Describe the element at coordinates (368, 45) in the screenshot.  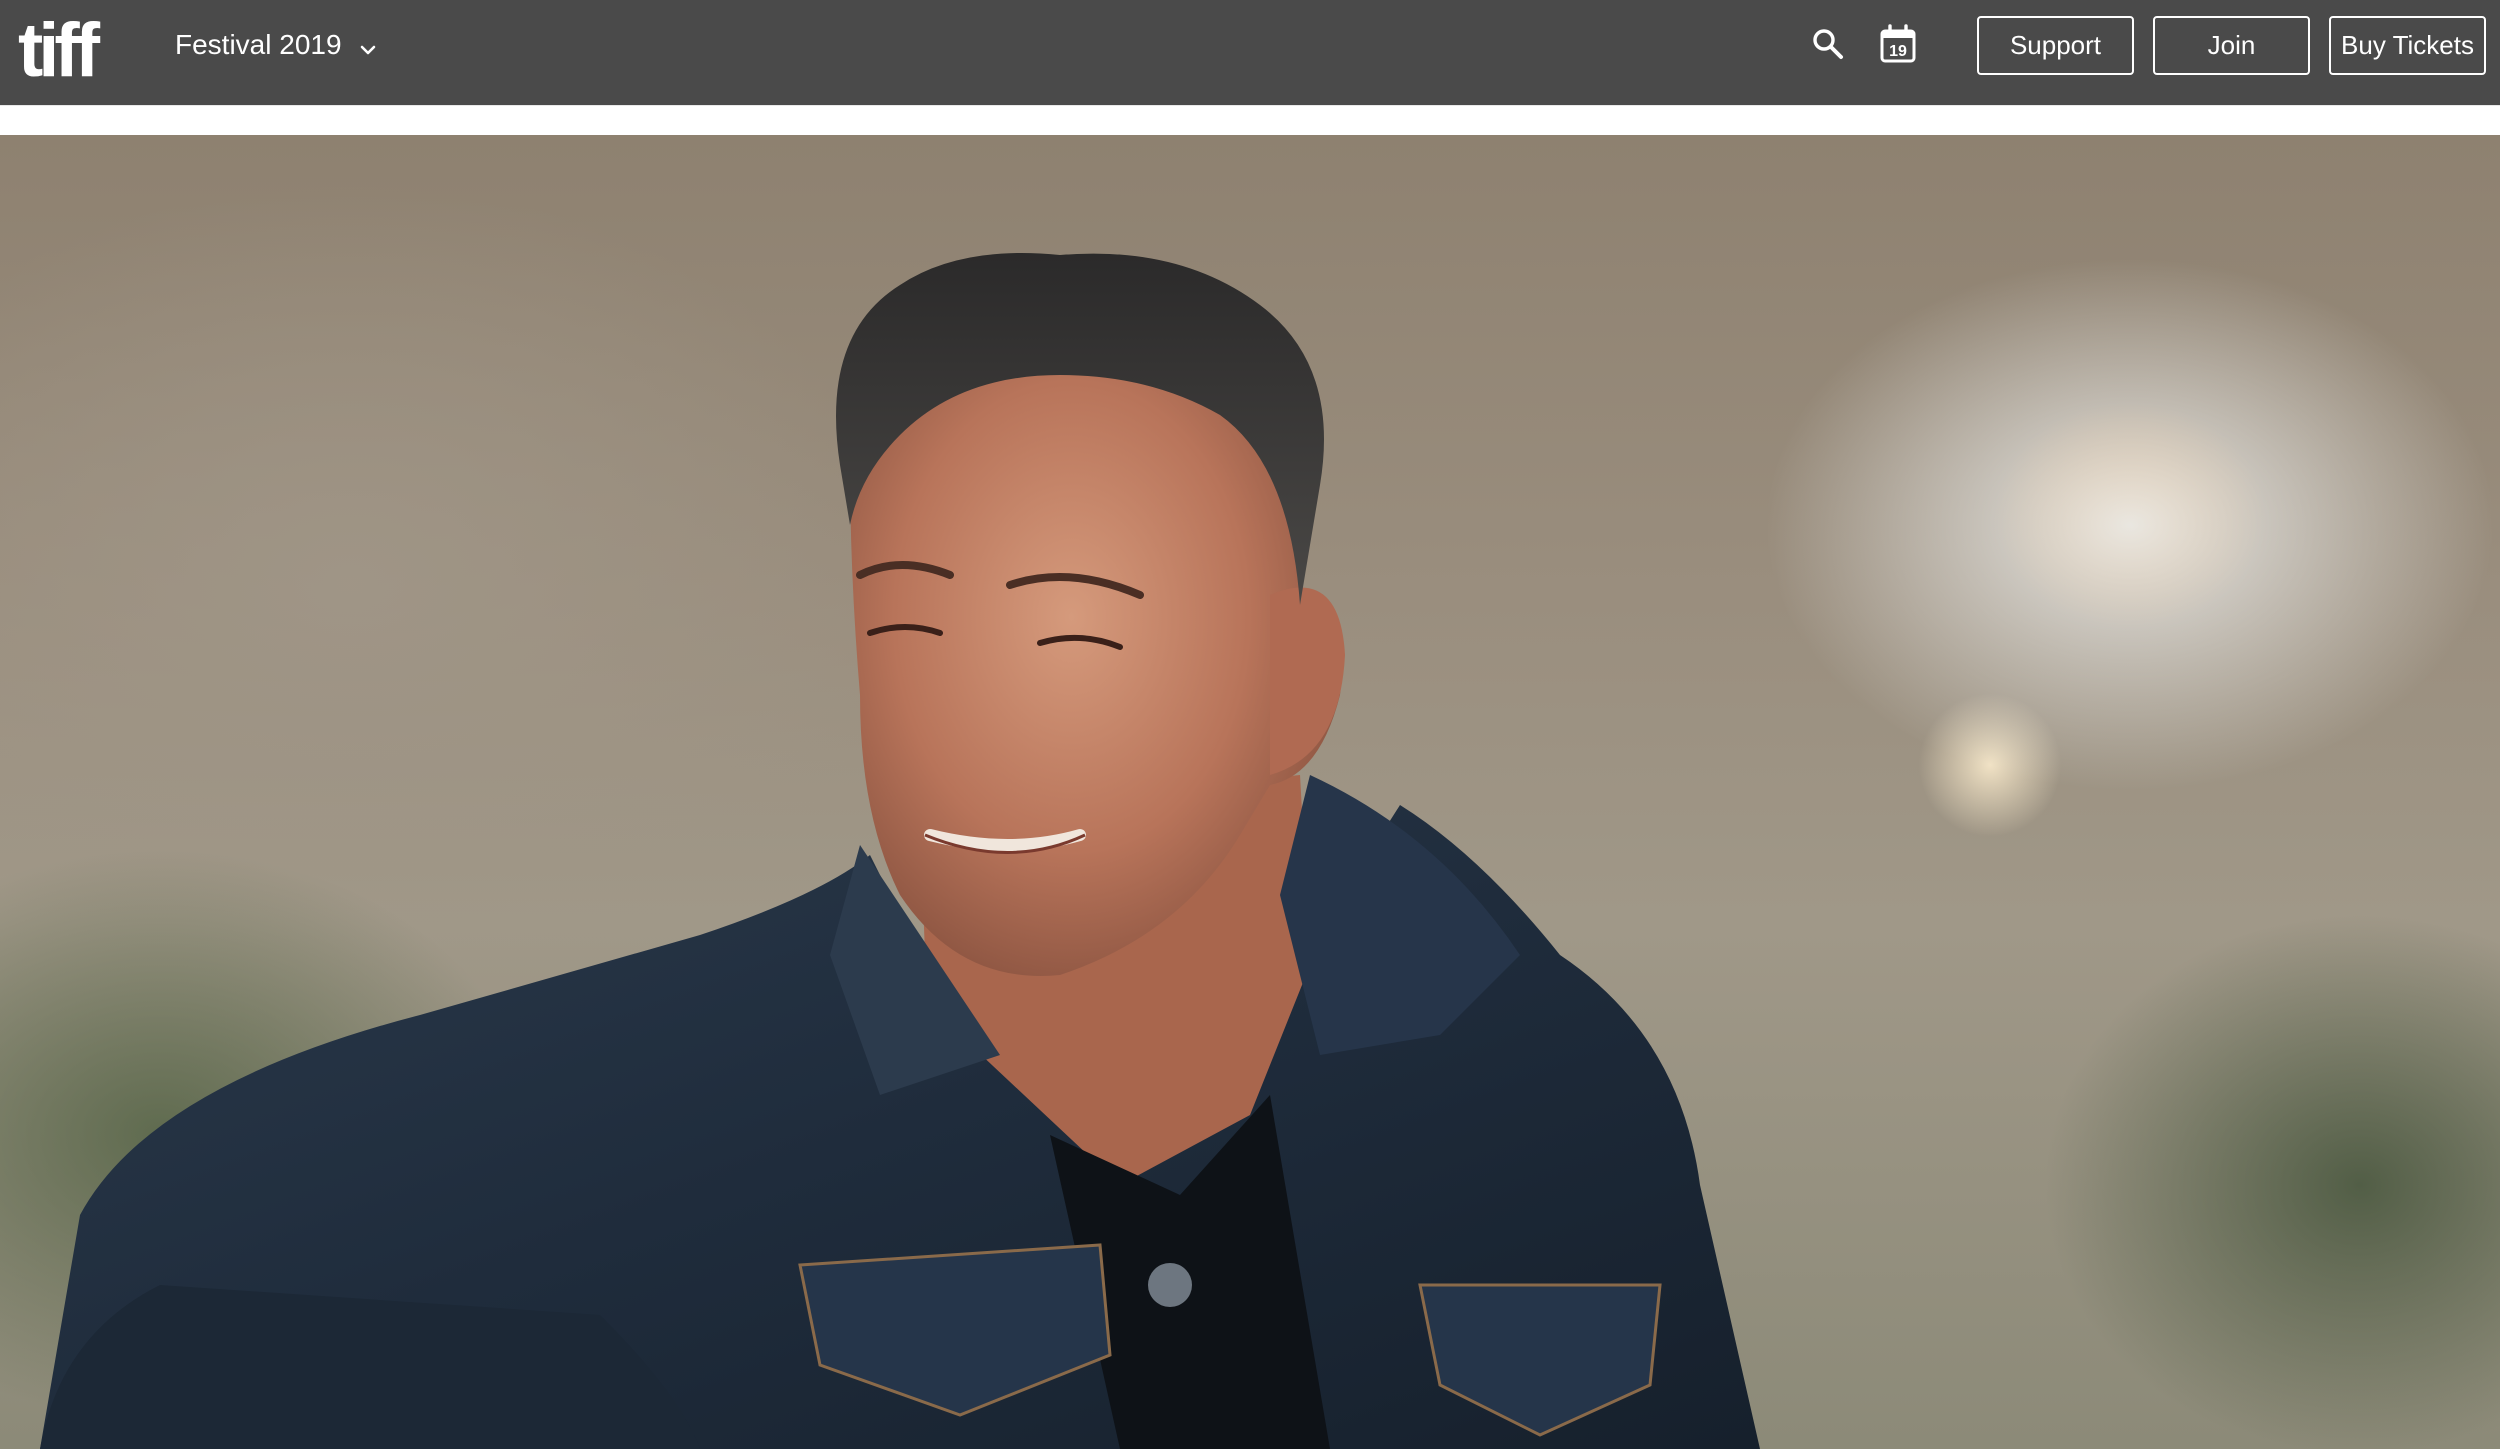
I see `chevron-down-icon` at that location.